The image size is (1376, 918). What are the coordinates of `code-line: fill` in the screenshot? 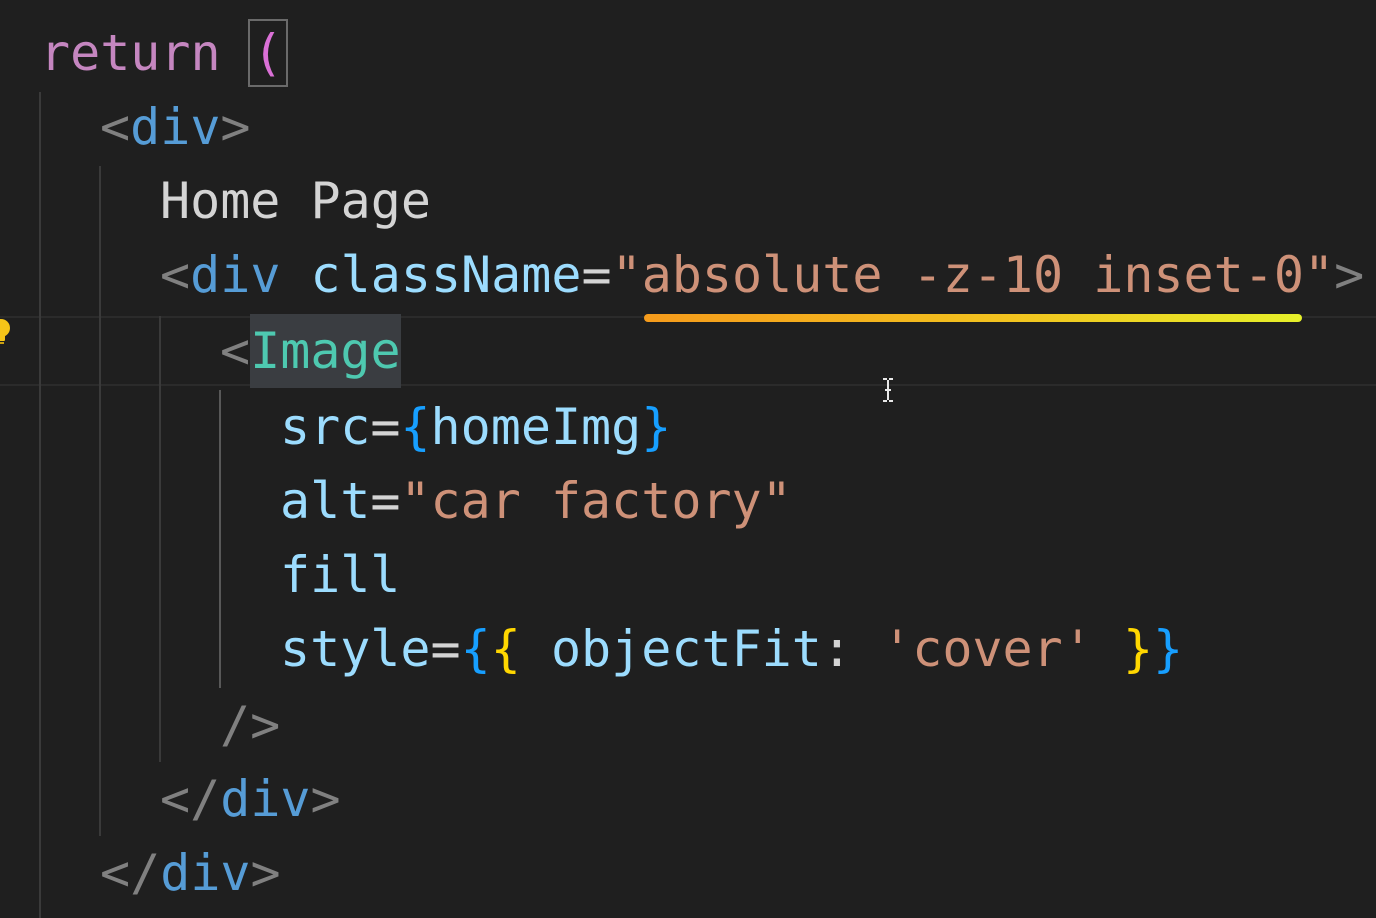 It's located at (340, 575).